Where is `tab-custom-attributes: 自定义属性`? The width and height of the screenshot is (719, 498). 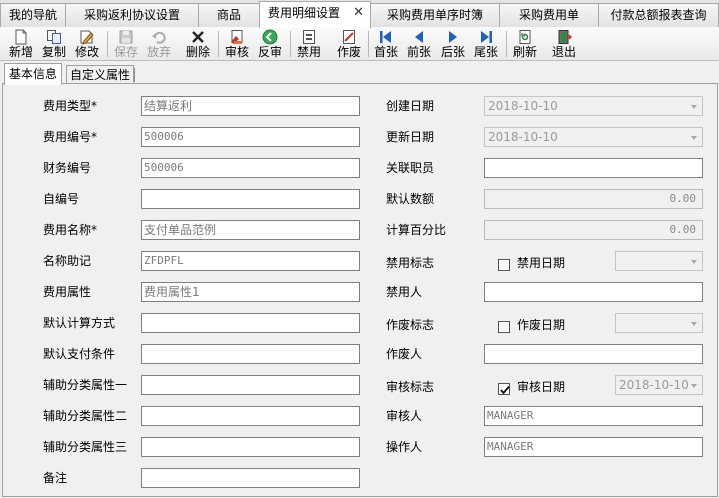
tab-custom-attributes: 自定义属性 is located at coordinates (100, 75).